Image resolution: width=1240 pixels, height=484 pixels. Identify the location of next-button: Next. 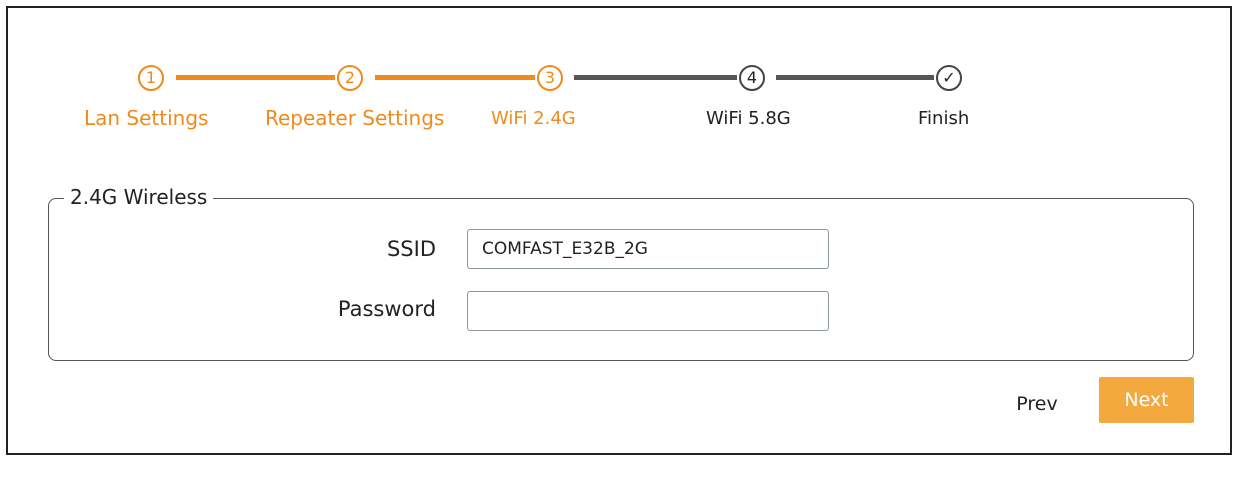
(1146, 400).